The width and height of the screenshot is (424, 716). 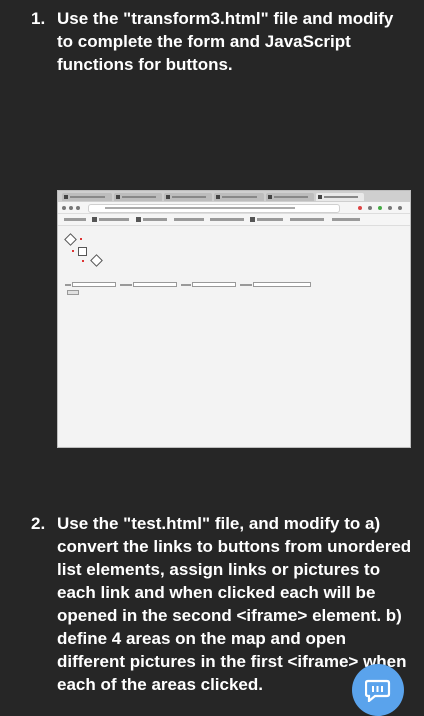 I want to click on form-button, so click(x=73, y=292).